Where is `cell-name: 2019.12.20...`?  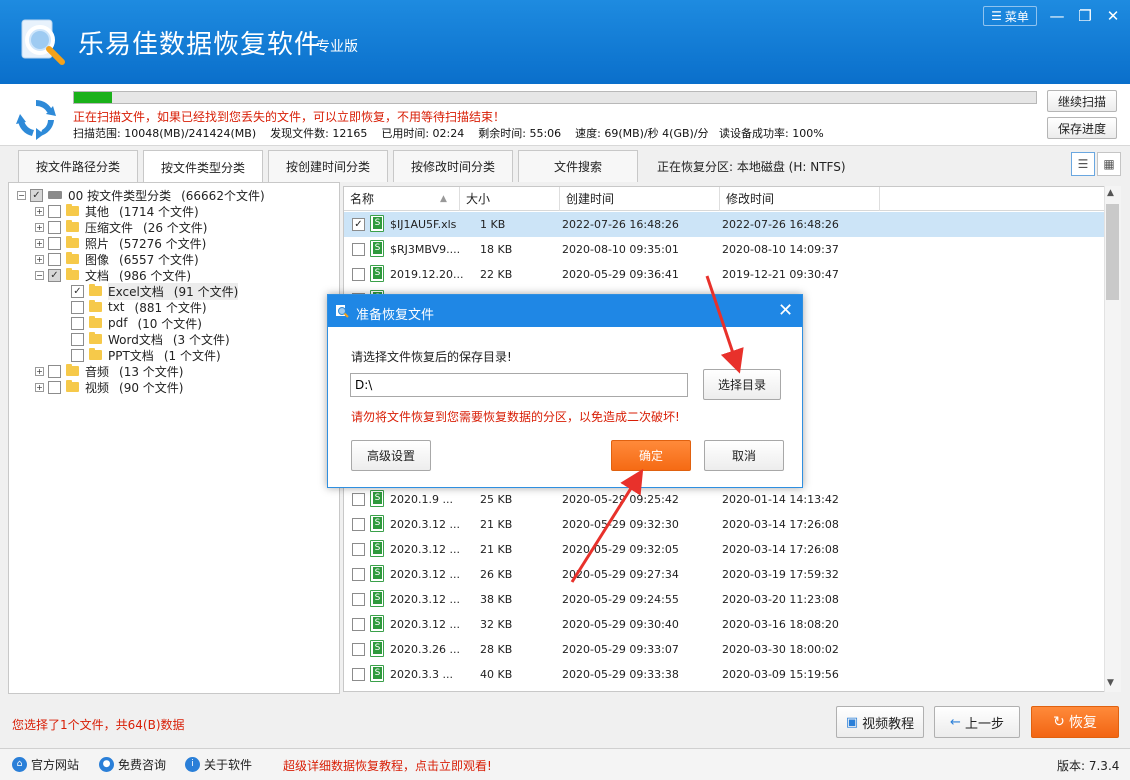
cell-name: 2019.12.20... is located at coordinates (427, 274).